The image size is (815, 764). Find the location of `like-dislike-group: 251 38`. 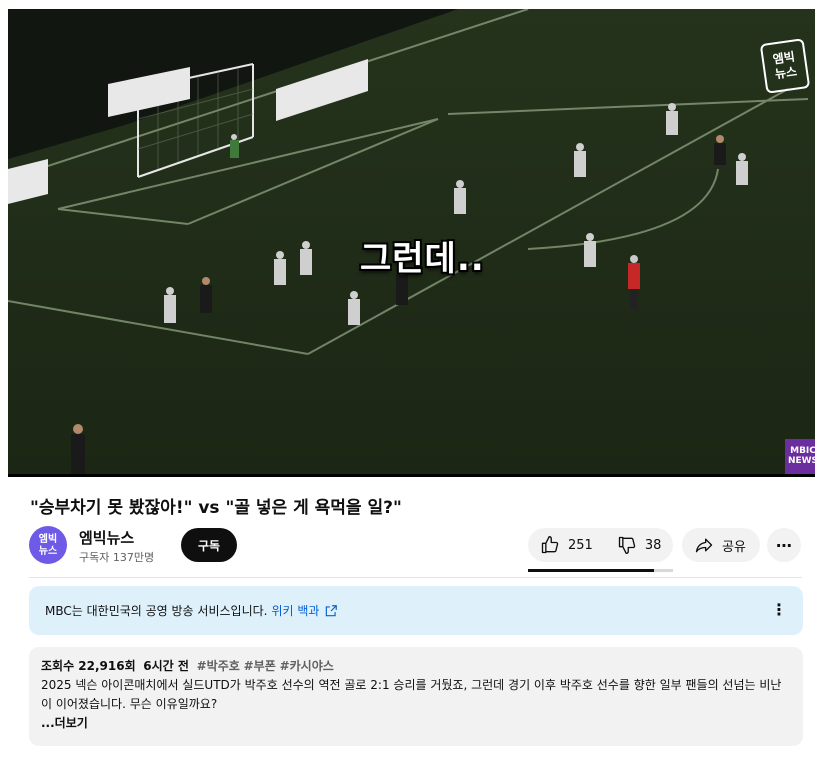

like-dislike-group: 251 38 is located at coordinates (600, 545).